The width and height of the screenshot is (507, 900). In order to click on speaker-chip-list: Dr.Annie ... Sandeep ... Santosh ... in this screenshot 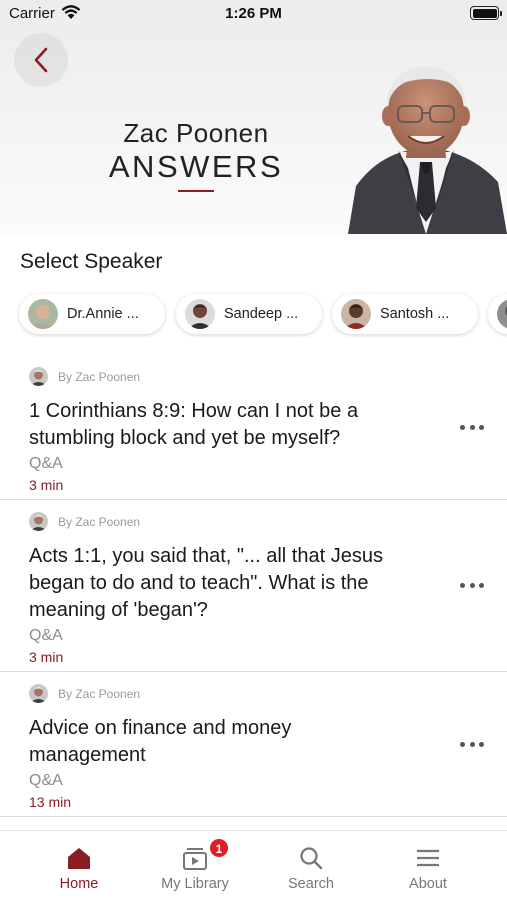, I will do `click(253, 315)`.